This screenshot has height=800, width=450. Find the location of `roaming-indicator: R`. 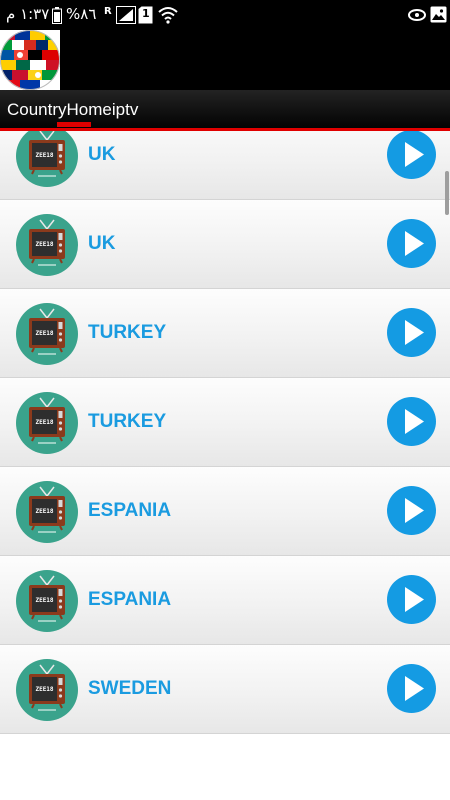

roaming-indicator: R is located at coordinates (108, 11).